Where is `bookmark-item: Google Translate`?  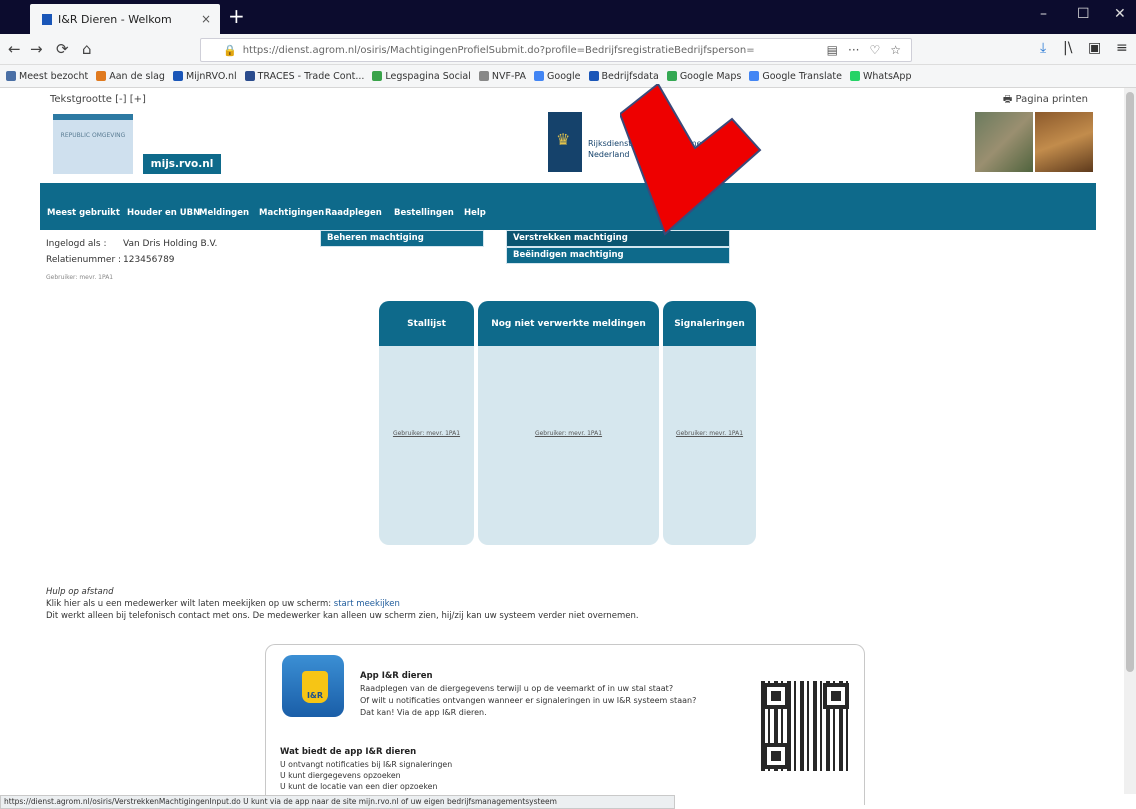 bookmark-item: Google Translate is located at coordinates (795, 76).